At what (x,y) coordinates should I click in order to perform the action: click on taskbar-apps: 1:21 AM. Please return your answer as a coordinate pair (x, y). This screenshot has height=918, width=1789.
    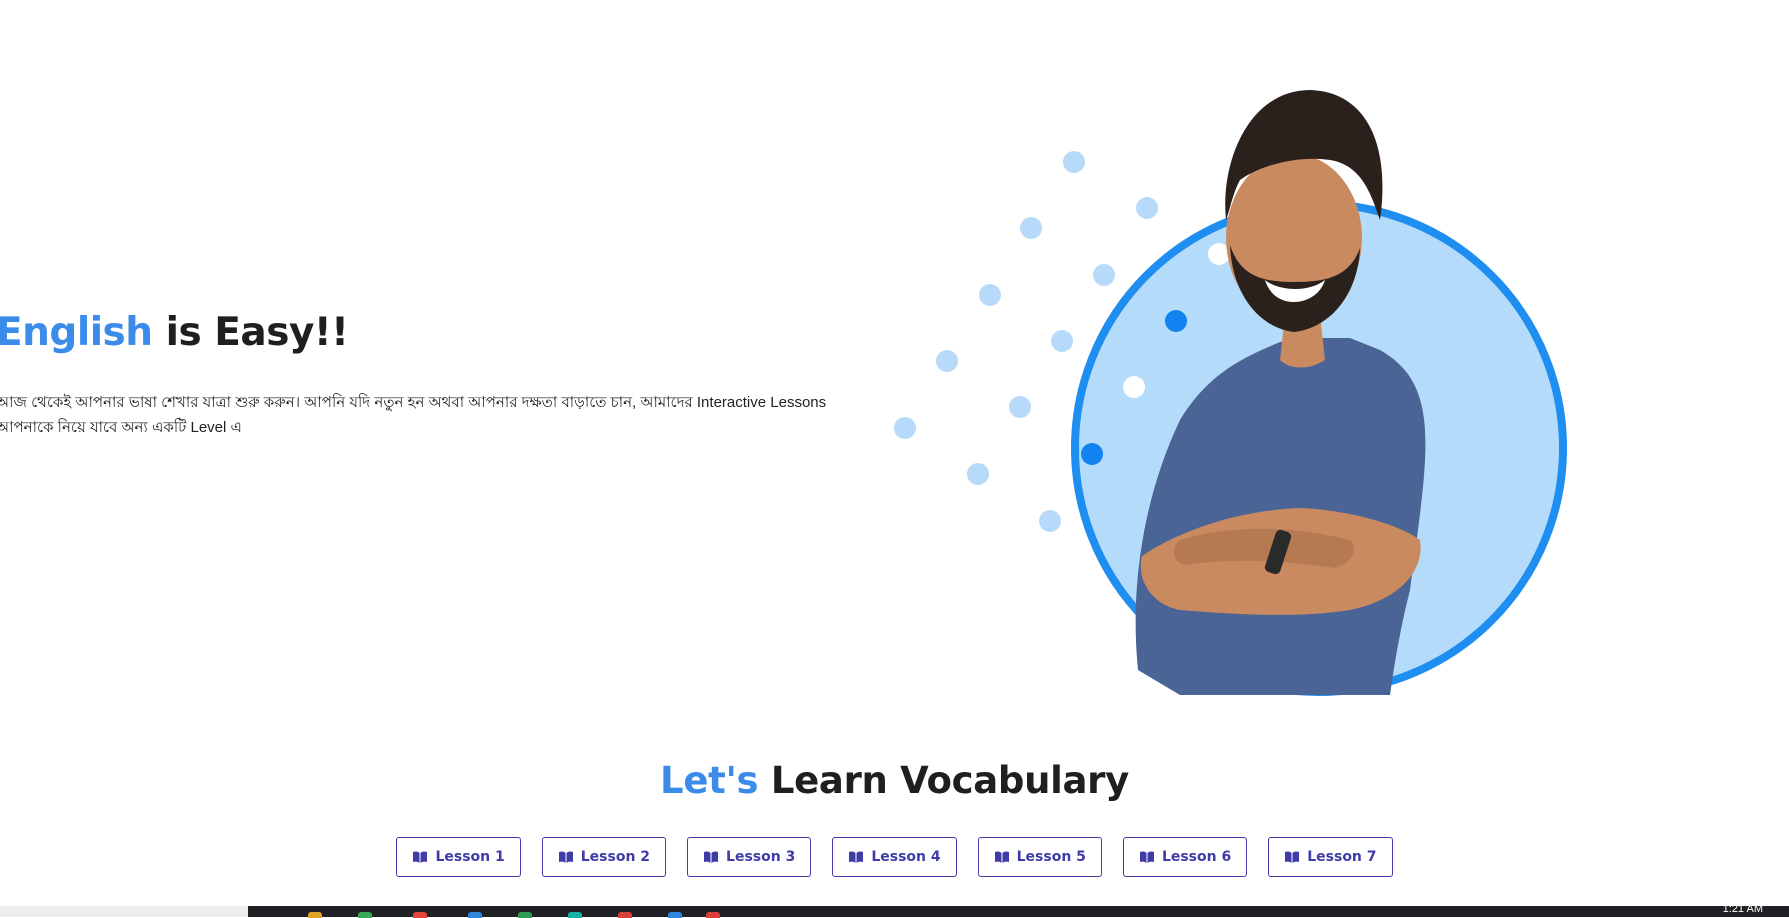
    Looking at the image, I should click on (1018, 910).